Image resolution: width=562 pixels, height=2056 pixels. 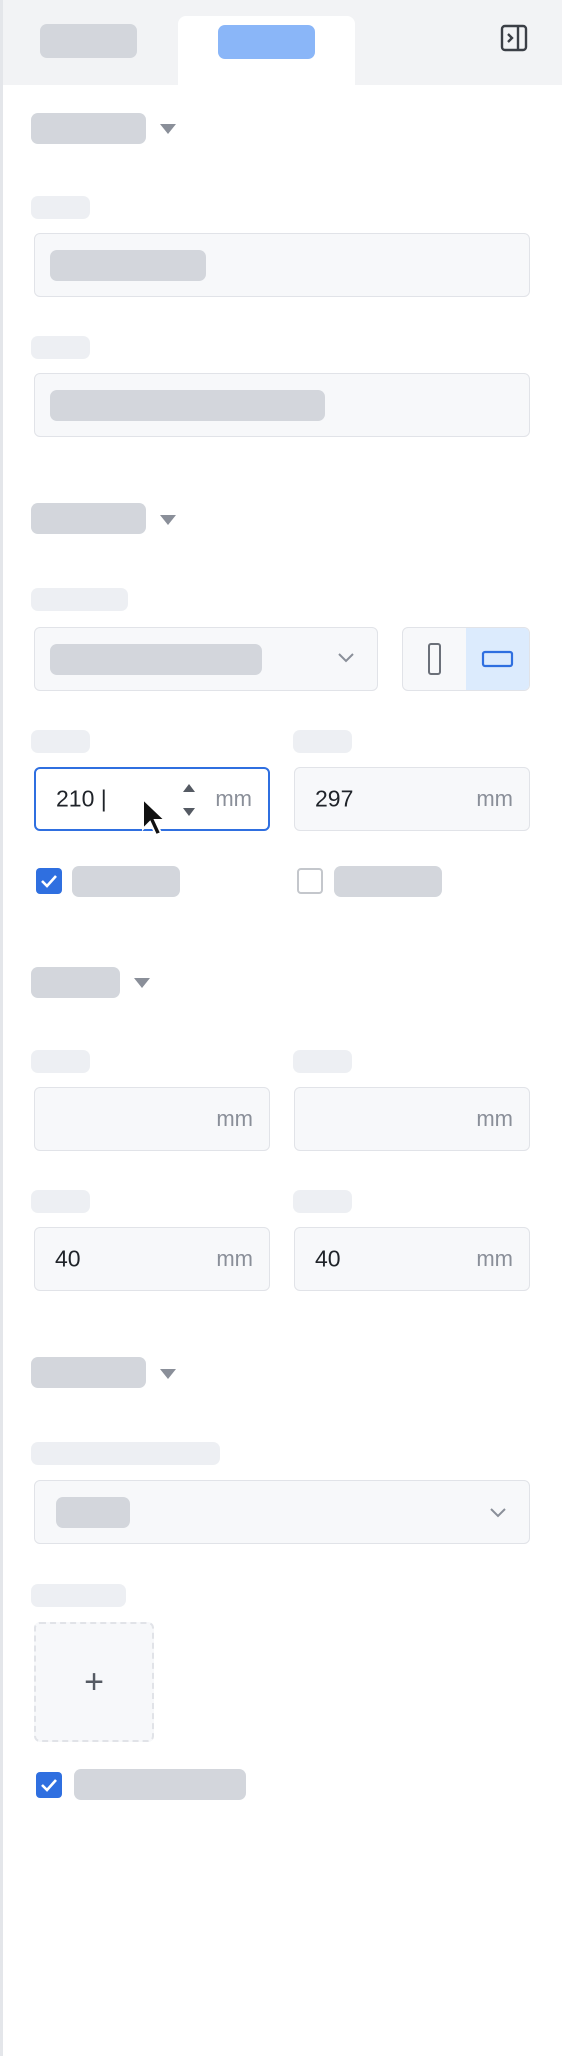 What do you see at coordinates (412, 1119) in the screenshot?
I see `margin-right-input: mm` at bounding box center [412, 1119].